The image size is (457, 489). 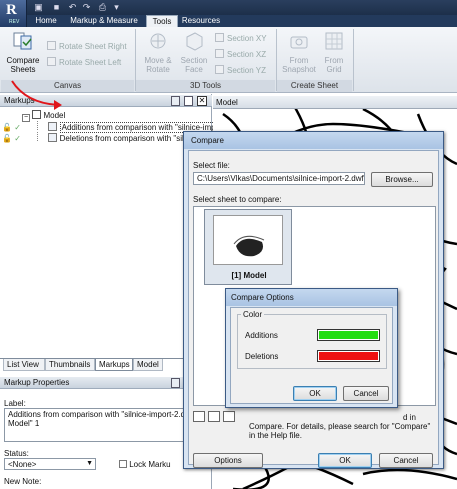 What do you see at coordinates (175, 101) in the screenshot?
I see `panel-menu-icon` at bounding box center [175, 101].